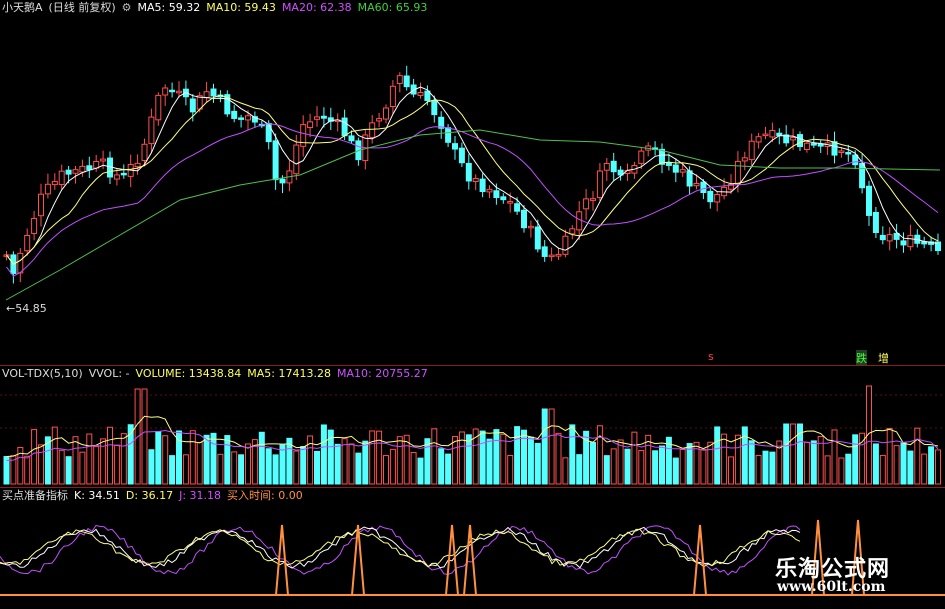 Image resolution: width=945 pixels, height=609 pixels. I want to click on ma10-value: MA10: 59.43, so click(241, 7).